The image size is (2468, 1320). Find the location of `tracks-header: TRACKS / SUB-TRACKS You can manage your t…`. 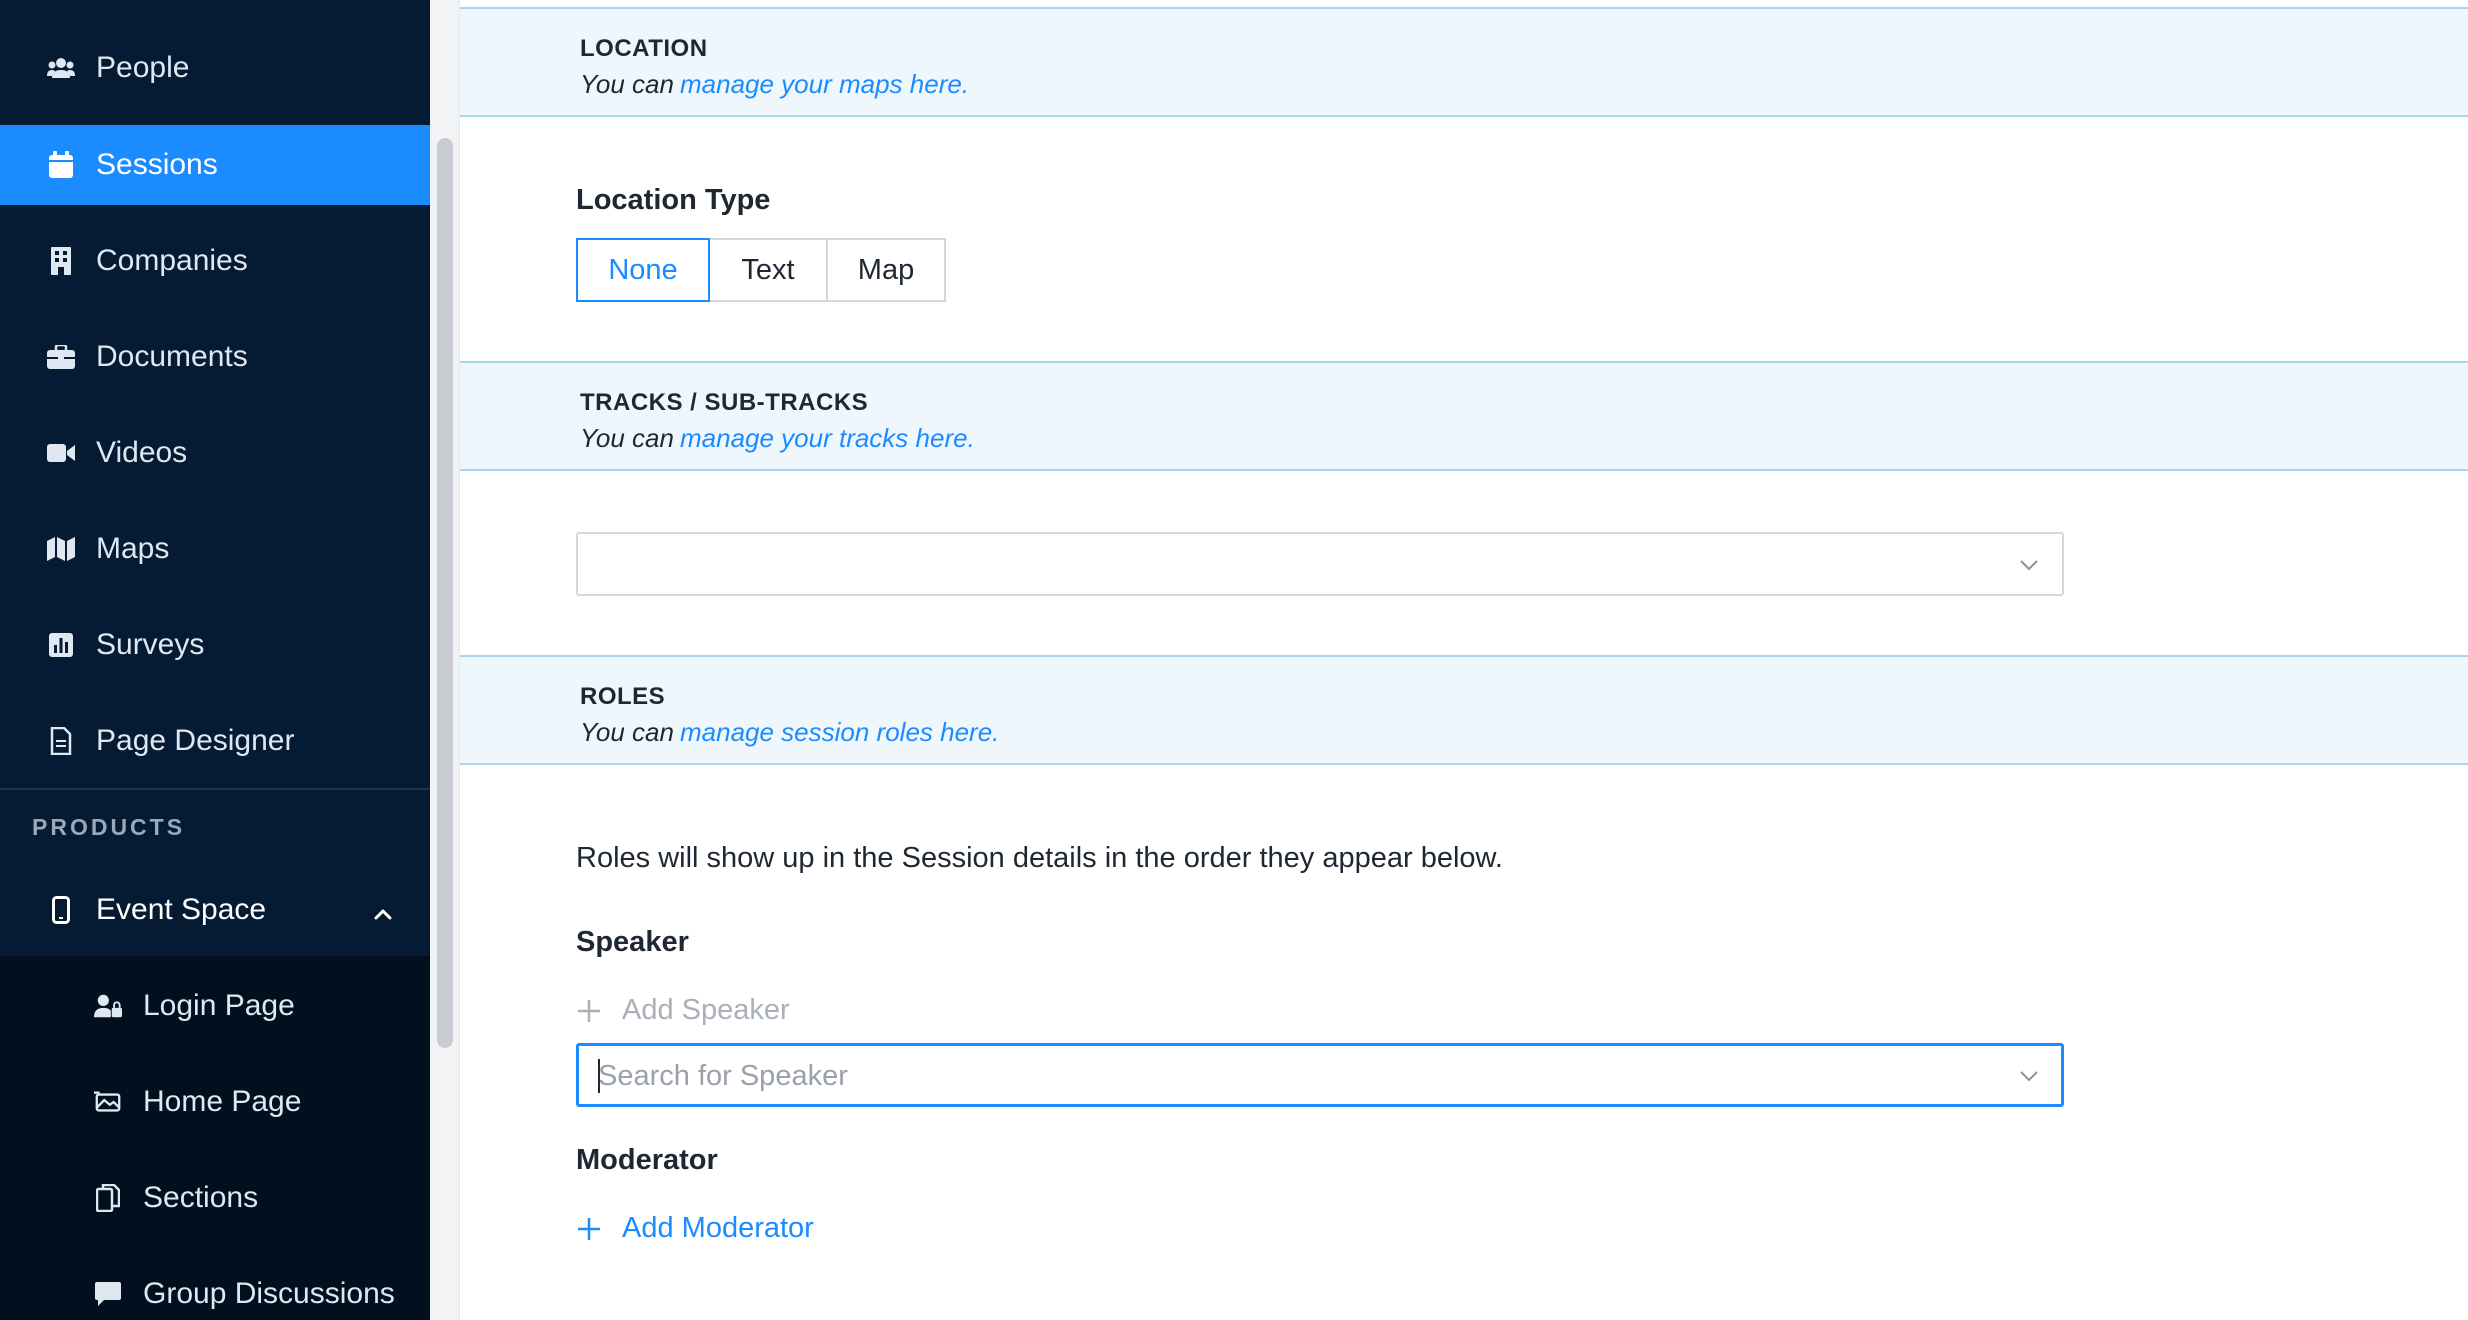

tracks-header: TRACKS / SUB-TRACKS You can manage your t… is located at coordinates (1464, 416).